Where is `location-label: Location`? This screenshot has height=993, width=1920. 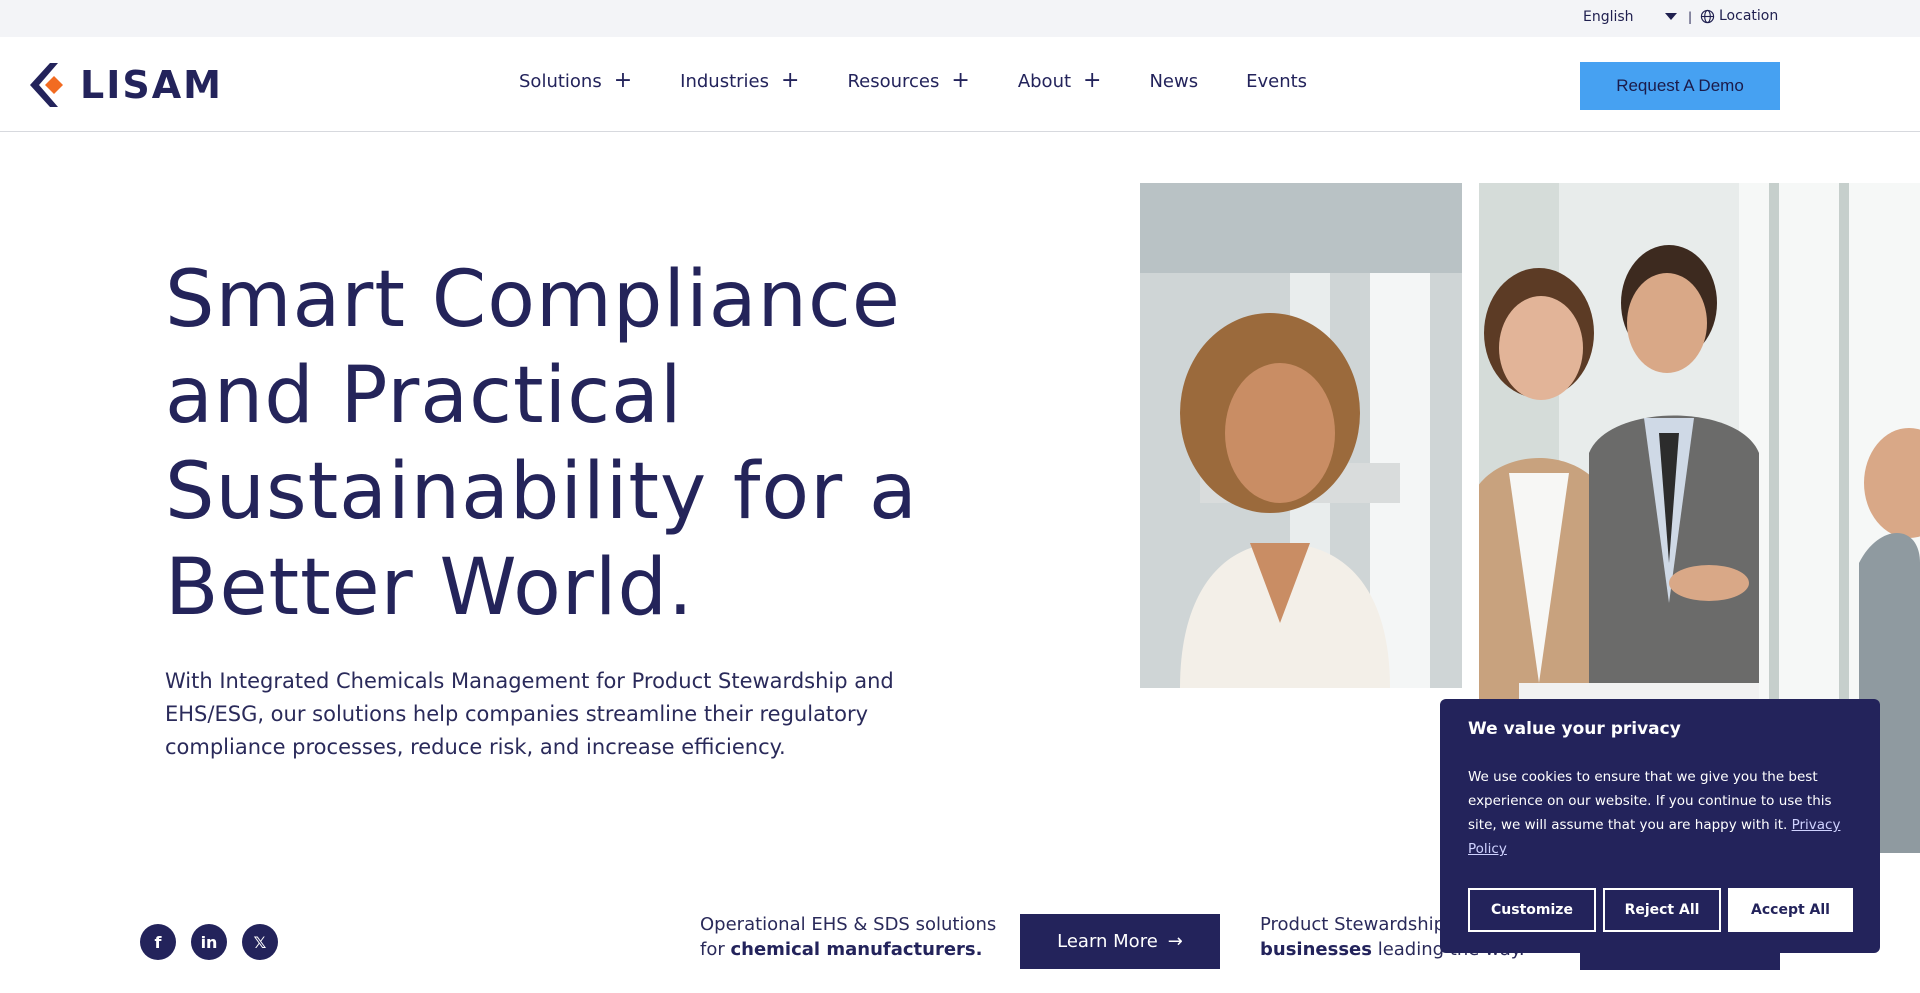 location-label: Location is located at coordinates (1749, 16).